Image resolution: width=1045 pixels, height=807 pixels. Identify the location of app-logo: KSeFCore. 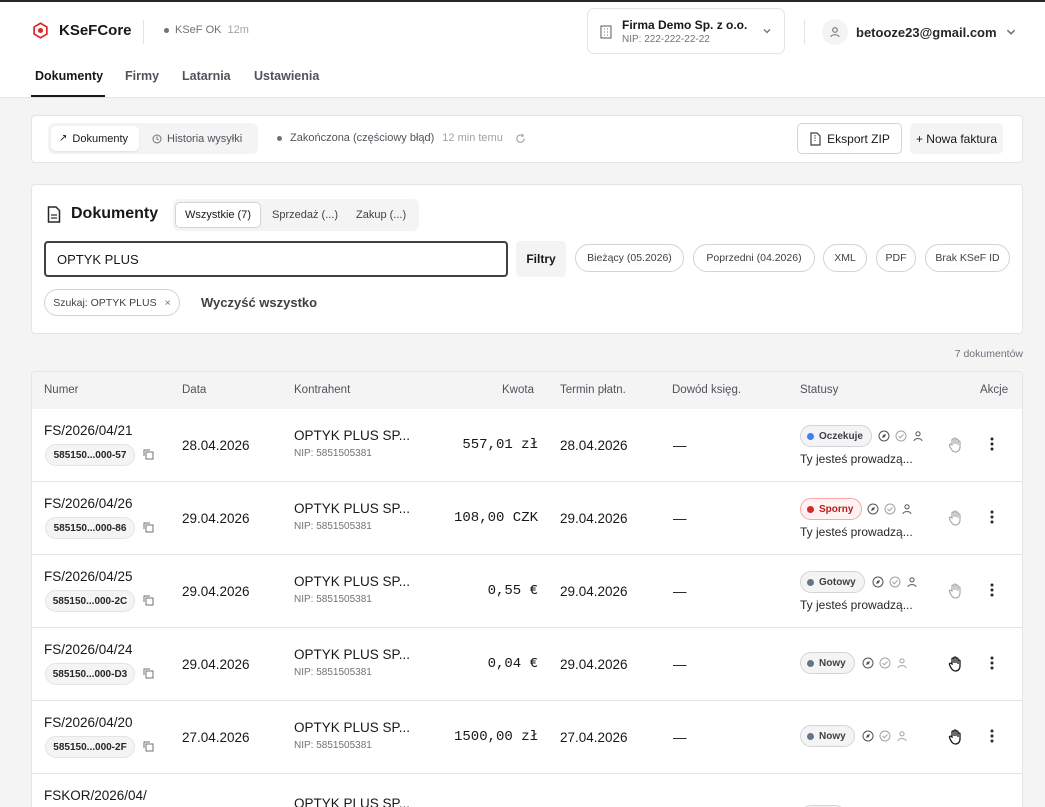
(82, 30).